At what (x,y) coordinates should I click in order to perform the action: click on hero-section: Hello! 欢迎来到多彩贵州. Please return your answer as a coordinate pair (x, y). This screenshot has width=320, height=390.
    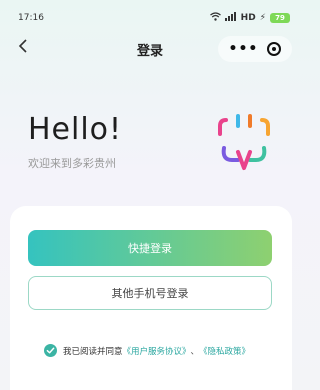
    Looking at the image, I should click on (75, 141).